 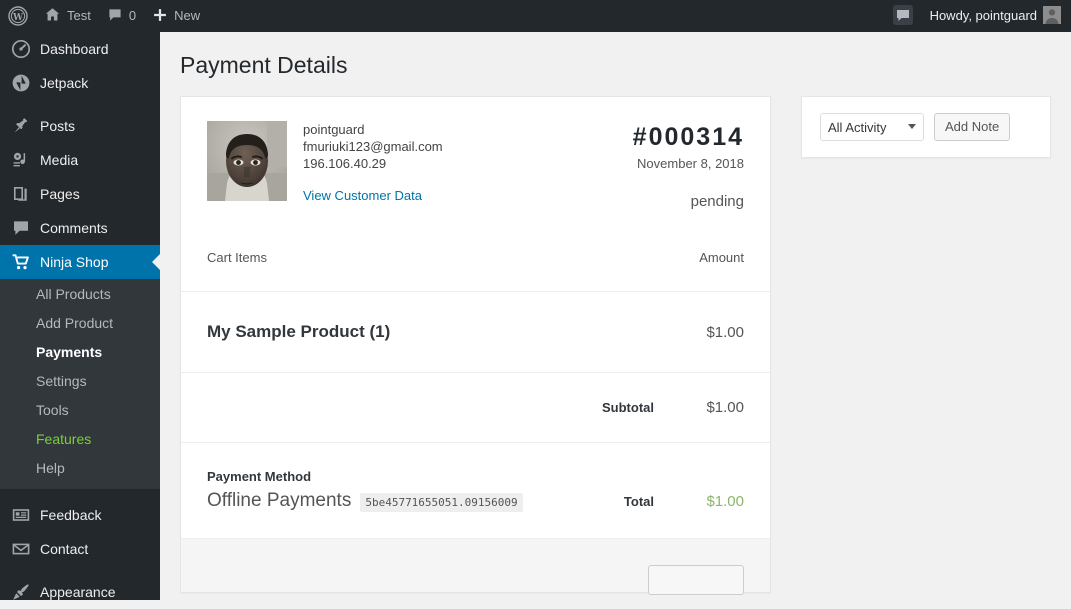 I want to click on payment-method-label: Payment Method, so click(x=259, y=476).